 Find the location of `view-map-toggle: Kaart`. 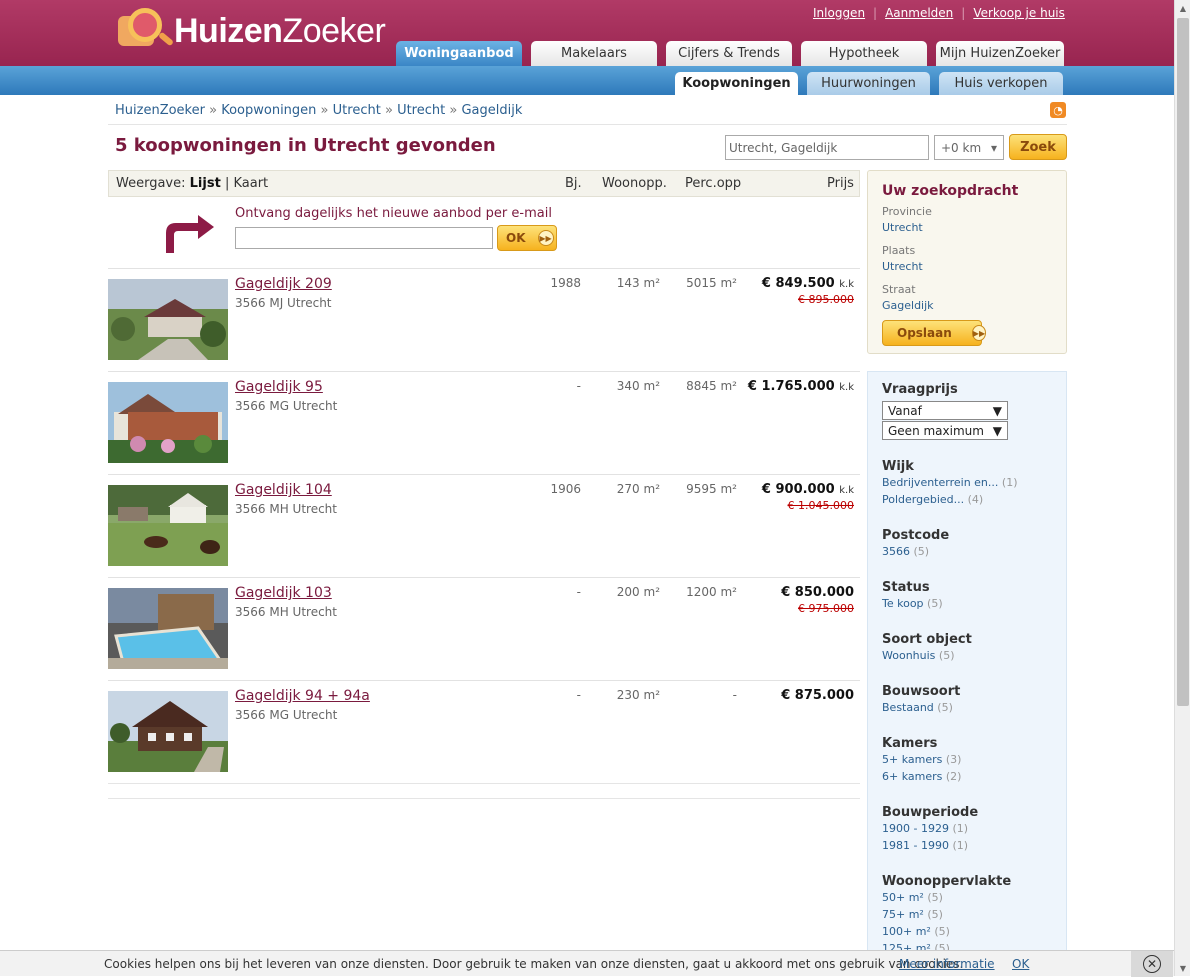

view-map-toggle: Kaart is located at coordinates (250, 183).